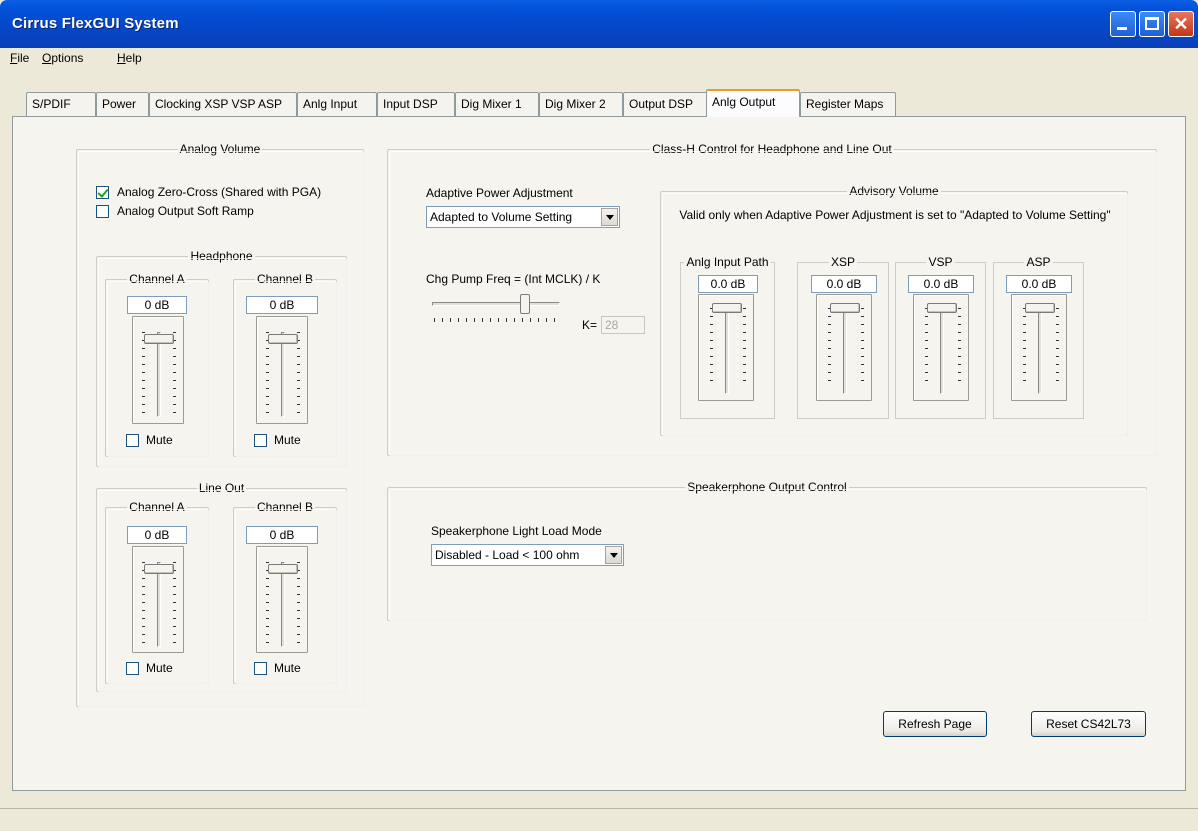 Image resolution: width=1198 pixels, height=831 pixels. Describe the element at coordinates (848, 104) in the screenshot. I see `tab-register-maps: Register Maps` at that location.